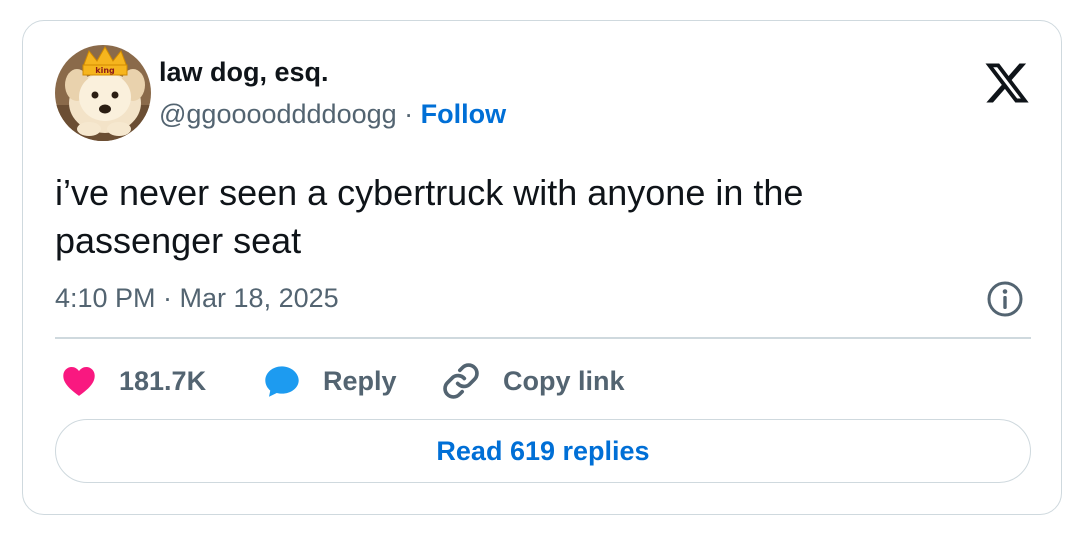 The width and height of the screenshot is (1090, 541). What do you see at coordinates (105, 70) in the screenshot?
I see `crown-text: king` at bounding box center [105, 70].